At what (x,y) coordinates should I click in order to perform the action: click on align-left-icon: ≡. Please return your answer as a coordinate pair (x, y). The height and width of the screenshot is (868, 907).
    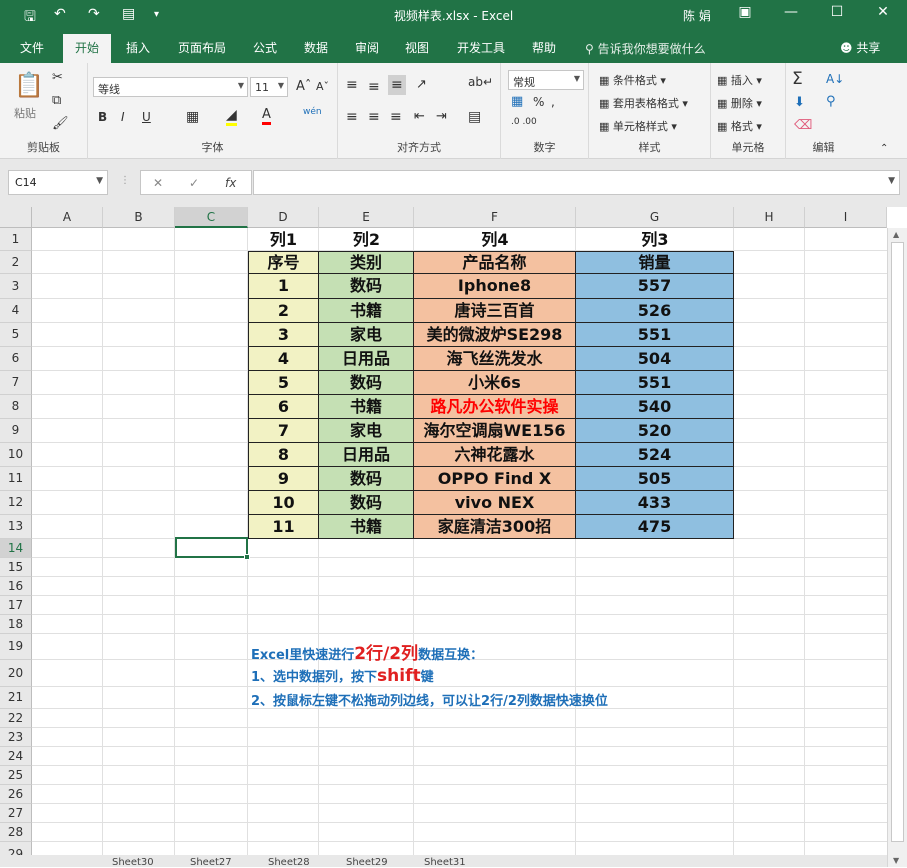
    Looking at the image, I should click on (352, 117).